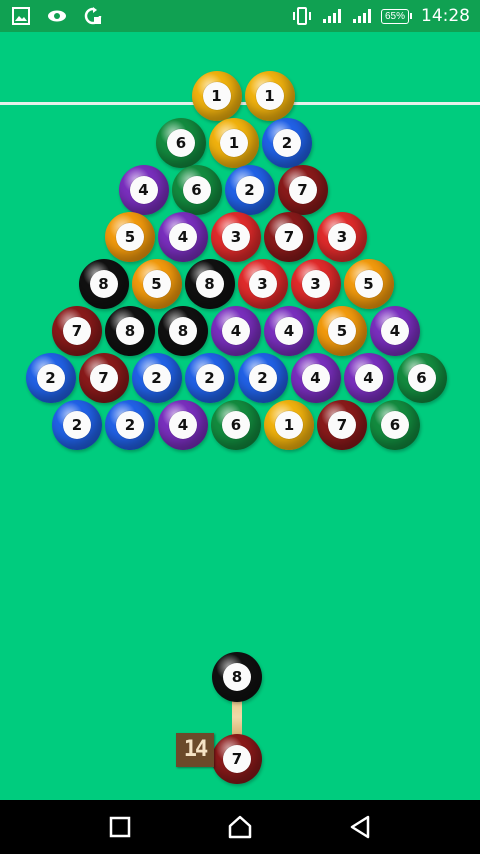  I want to click on navigation-bar, so click(240, 827).